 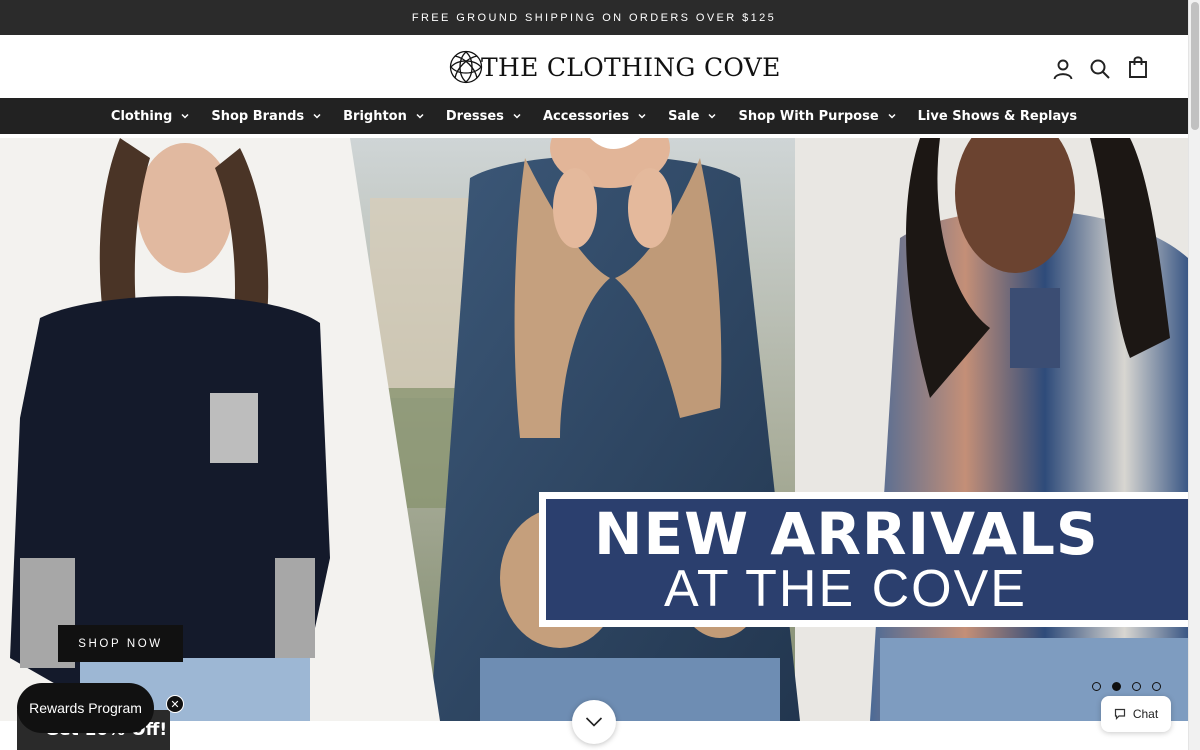 What do you see at coordinates (466, 67) in the screenshot?
I see `logo-emblem-icon` at bounding box center [466, 67].